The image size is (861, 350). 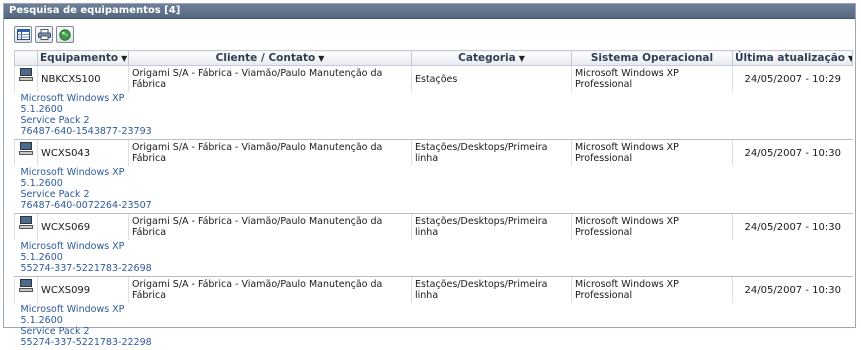 I want to click on equipment-cell: WCXS043, so click(x=83, y=152).